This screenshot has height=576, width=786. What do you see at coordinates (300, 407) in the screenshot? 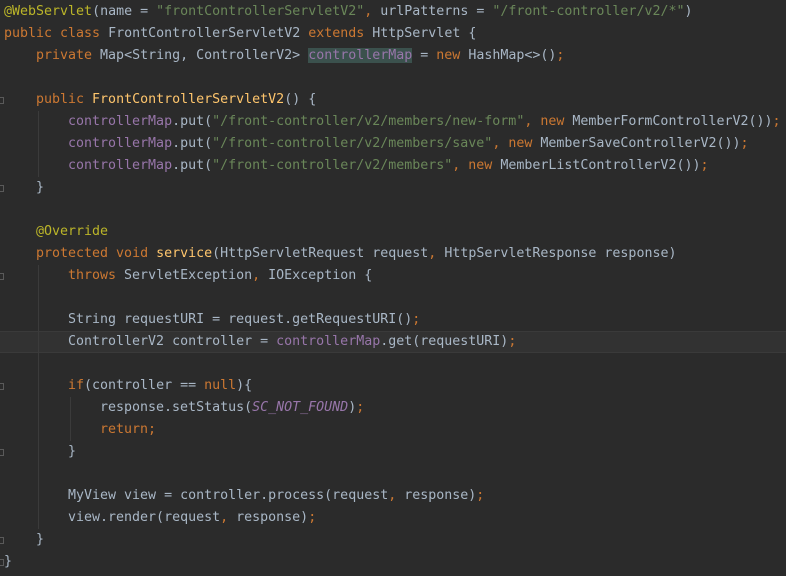
I see `code-token: SC_NOT_FOUND` at bounding box center [300, 407].